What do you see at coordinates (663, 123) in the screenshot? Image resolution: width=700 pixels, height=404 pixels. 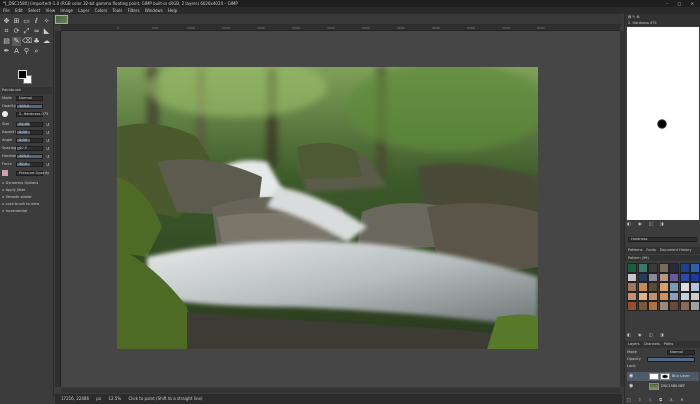 I see `brush-preview` at bounding box center [663, 123].